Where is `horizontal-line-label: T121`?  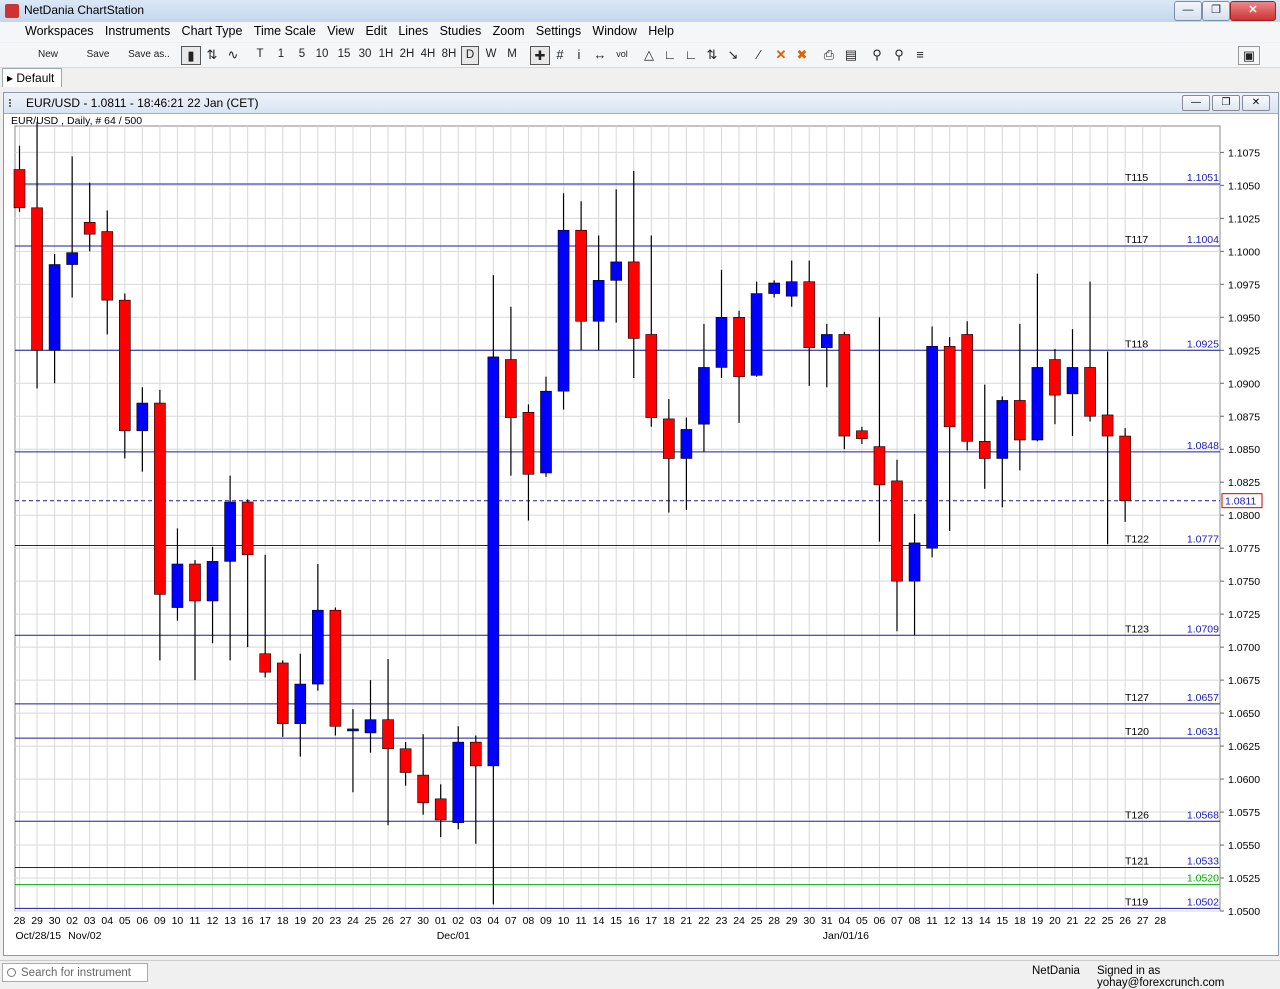
horizontal-line-label: T121 is located at coordinates (1137, 861).